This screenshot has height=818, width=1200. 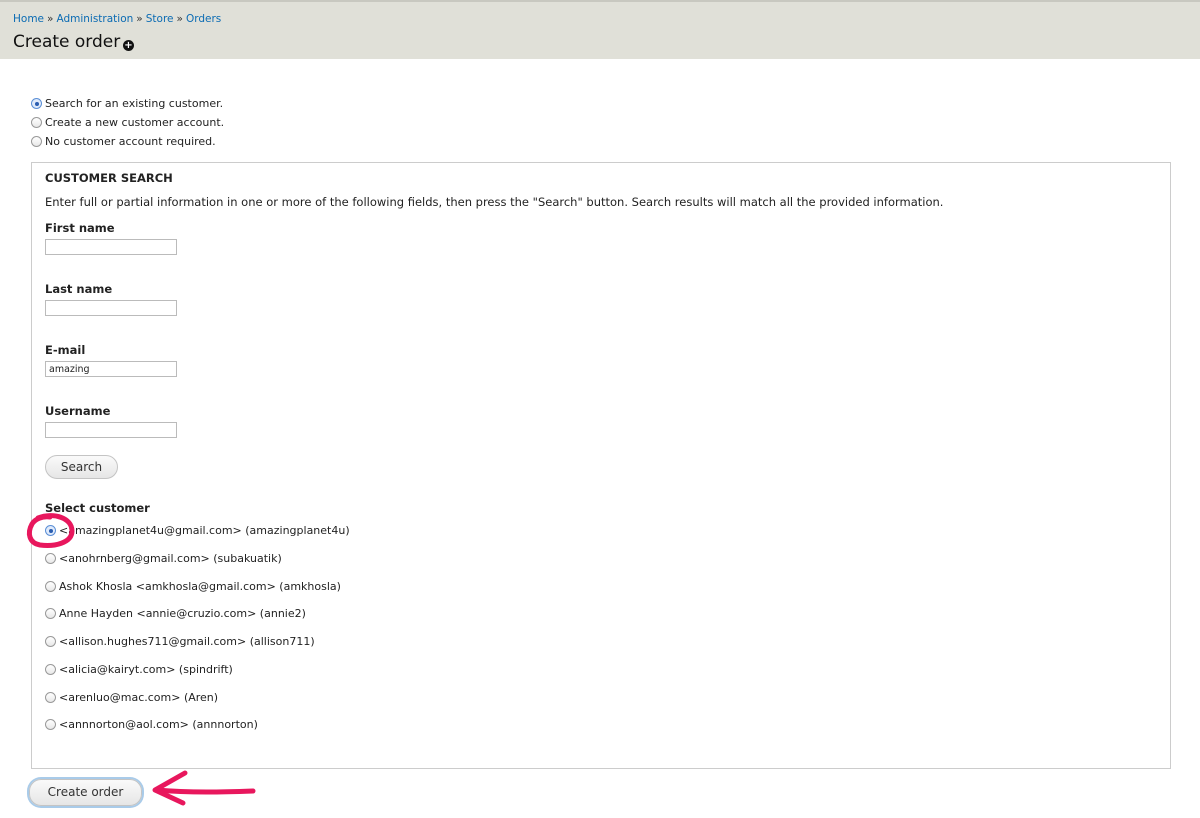 I want to click on breadcrumb: Home» Administration» Store» Orders, so click(x=117, y=19).